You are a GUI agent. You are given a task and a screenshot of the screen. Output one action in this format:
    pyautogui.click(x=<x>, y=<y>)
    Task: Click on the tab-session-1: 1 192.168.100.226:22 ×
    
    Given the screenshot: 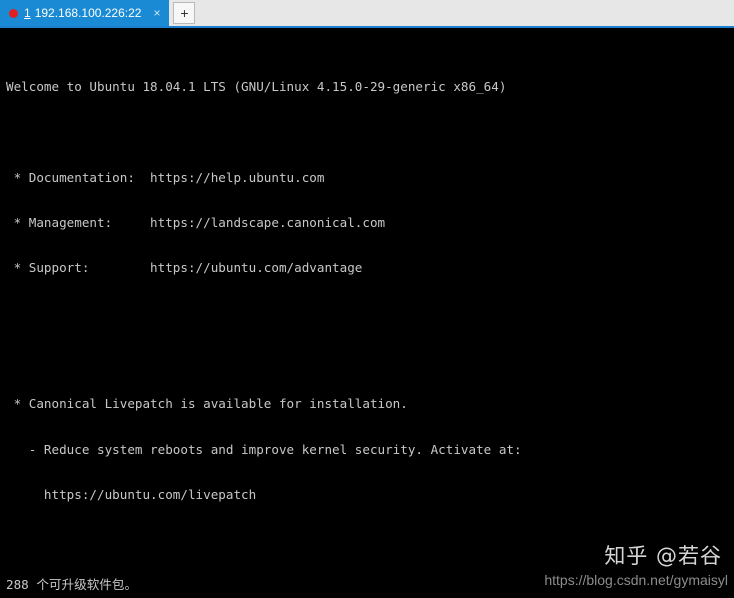 What is the action you would take?
    pyautogui.click(x=85, y=13)
    